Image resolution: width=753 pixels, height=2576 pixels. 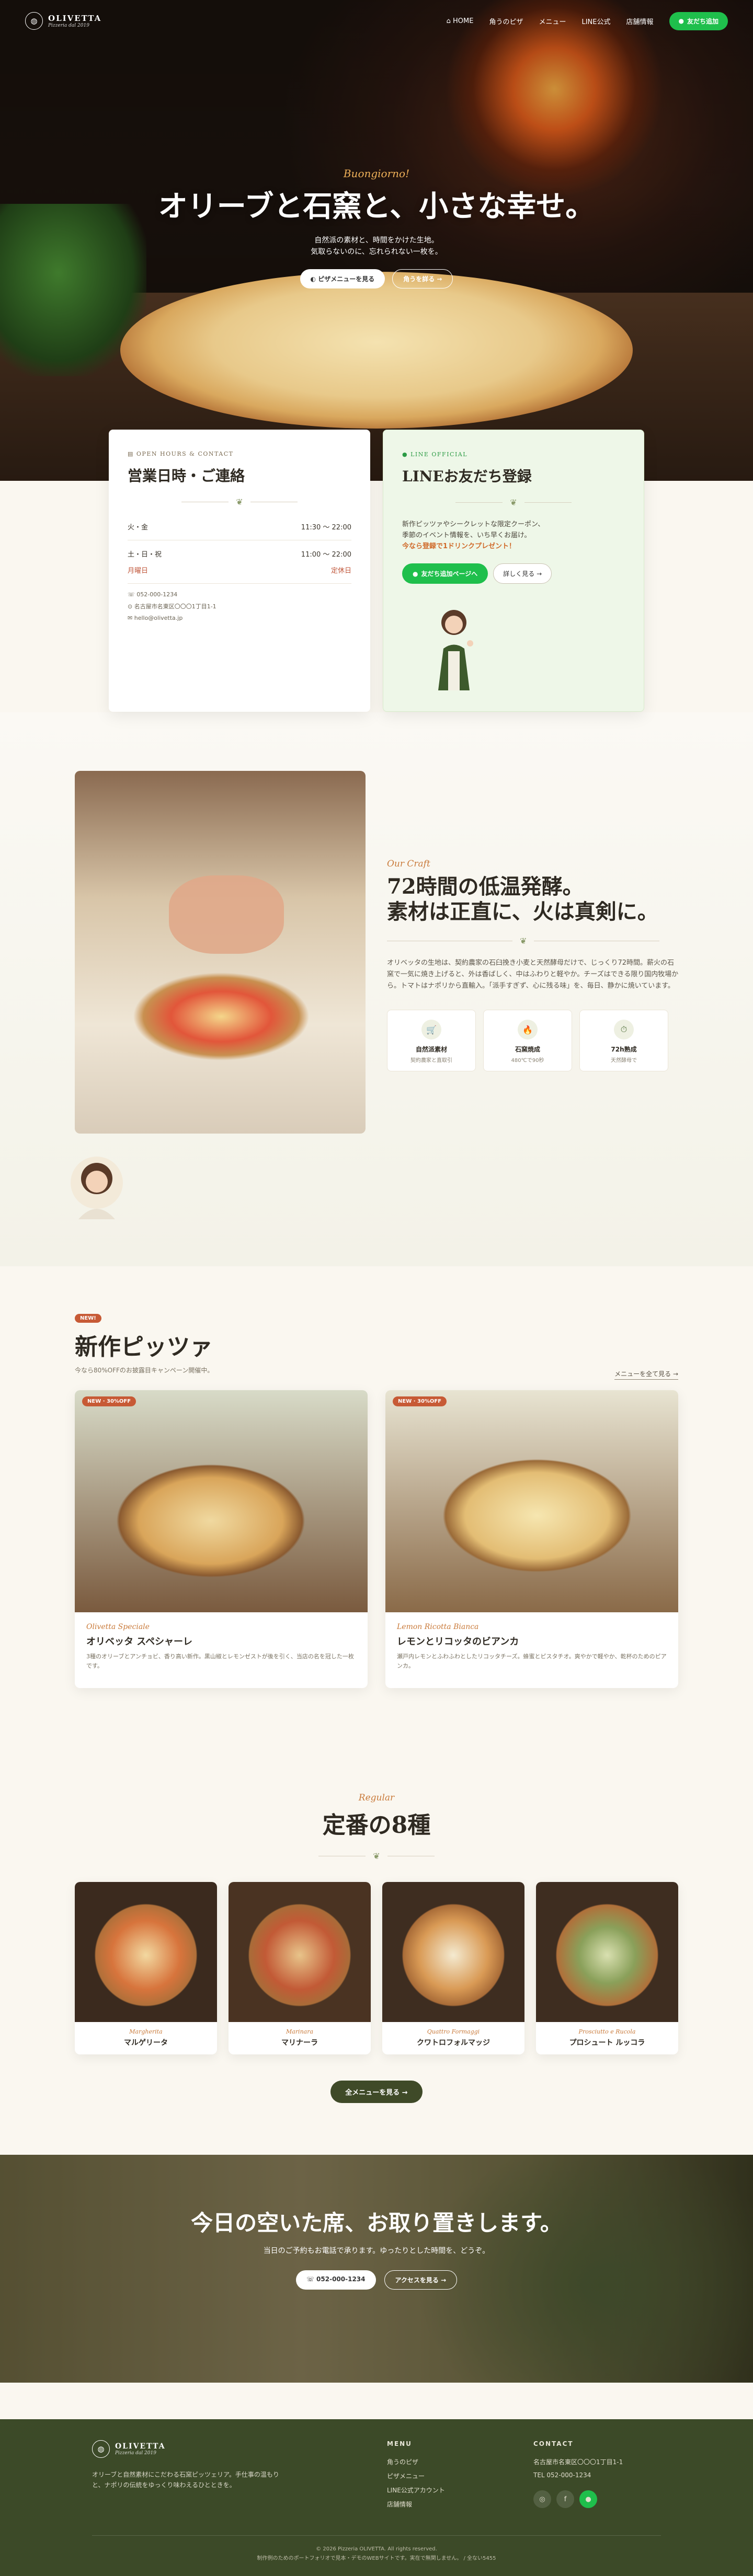 What do you see at coordinates (109, 1401) in the screenshot?
I see `discount-badge: NEW · 30%OFF` at bounding box center [109, 1401].